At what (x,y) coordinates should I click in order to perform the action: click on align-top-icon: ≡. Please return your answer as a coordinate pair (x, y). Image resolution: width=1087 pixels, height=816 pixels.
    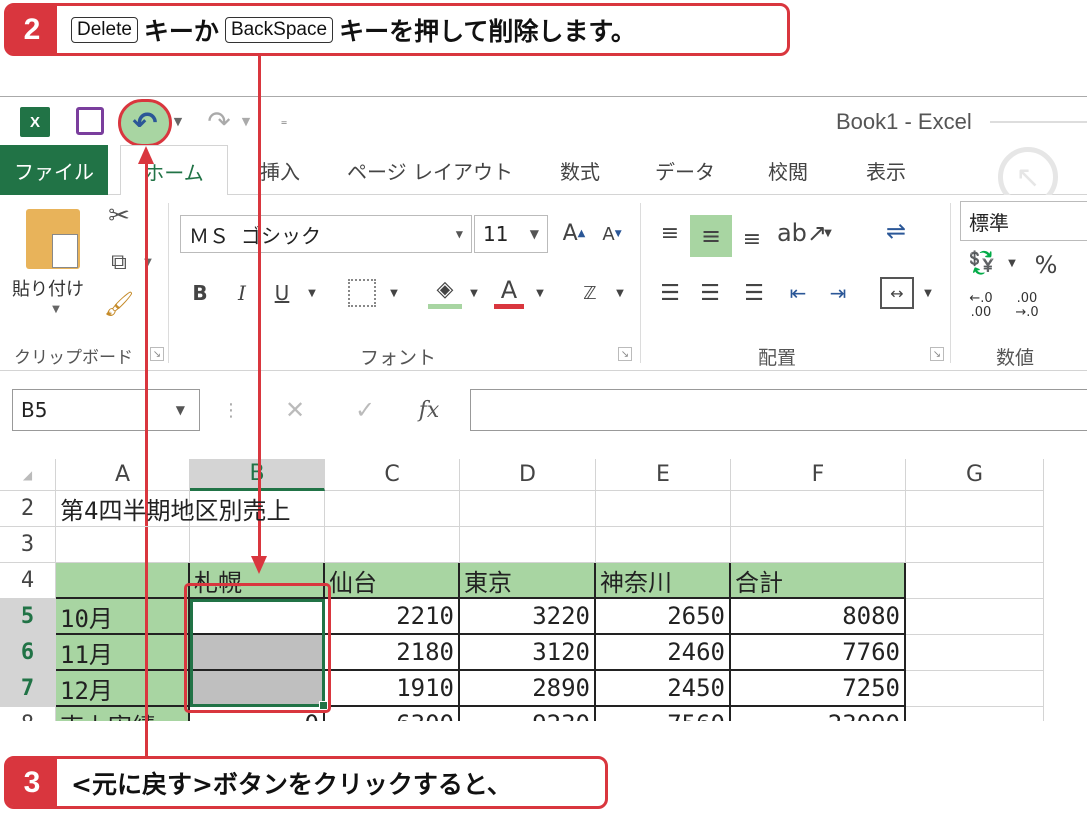
    Looking at the image, I should click on (670, 233).